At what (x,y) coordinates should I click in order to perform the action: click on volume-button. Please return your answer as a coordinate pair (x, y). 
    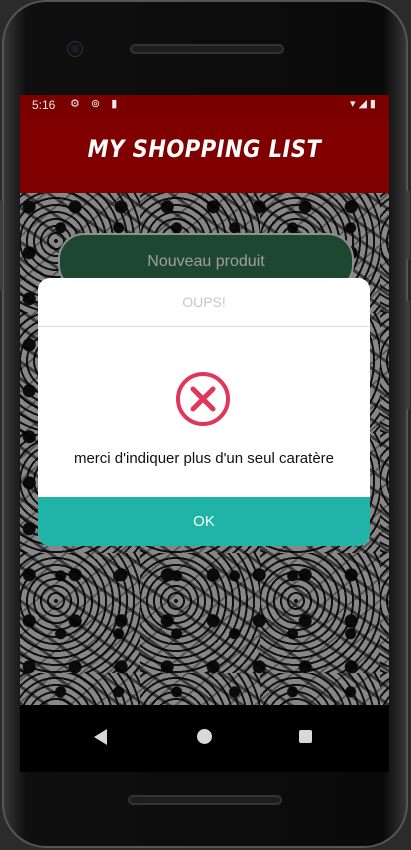
    Looking at the image, I should click on (408, 355).